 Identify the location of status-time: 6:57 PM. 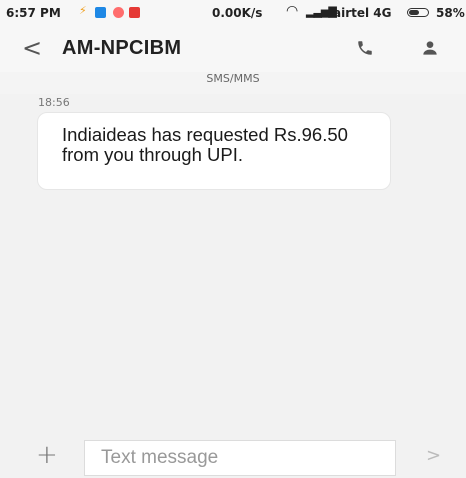
(33, 13).